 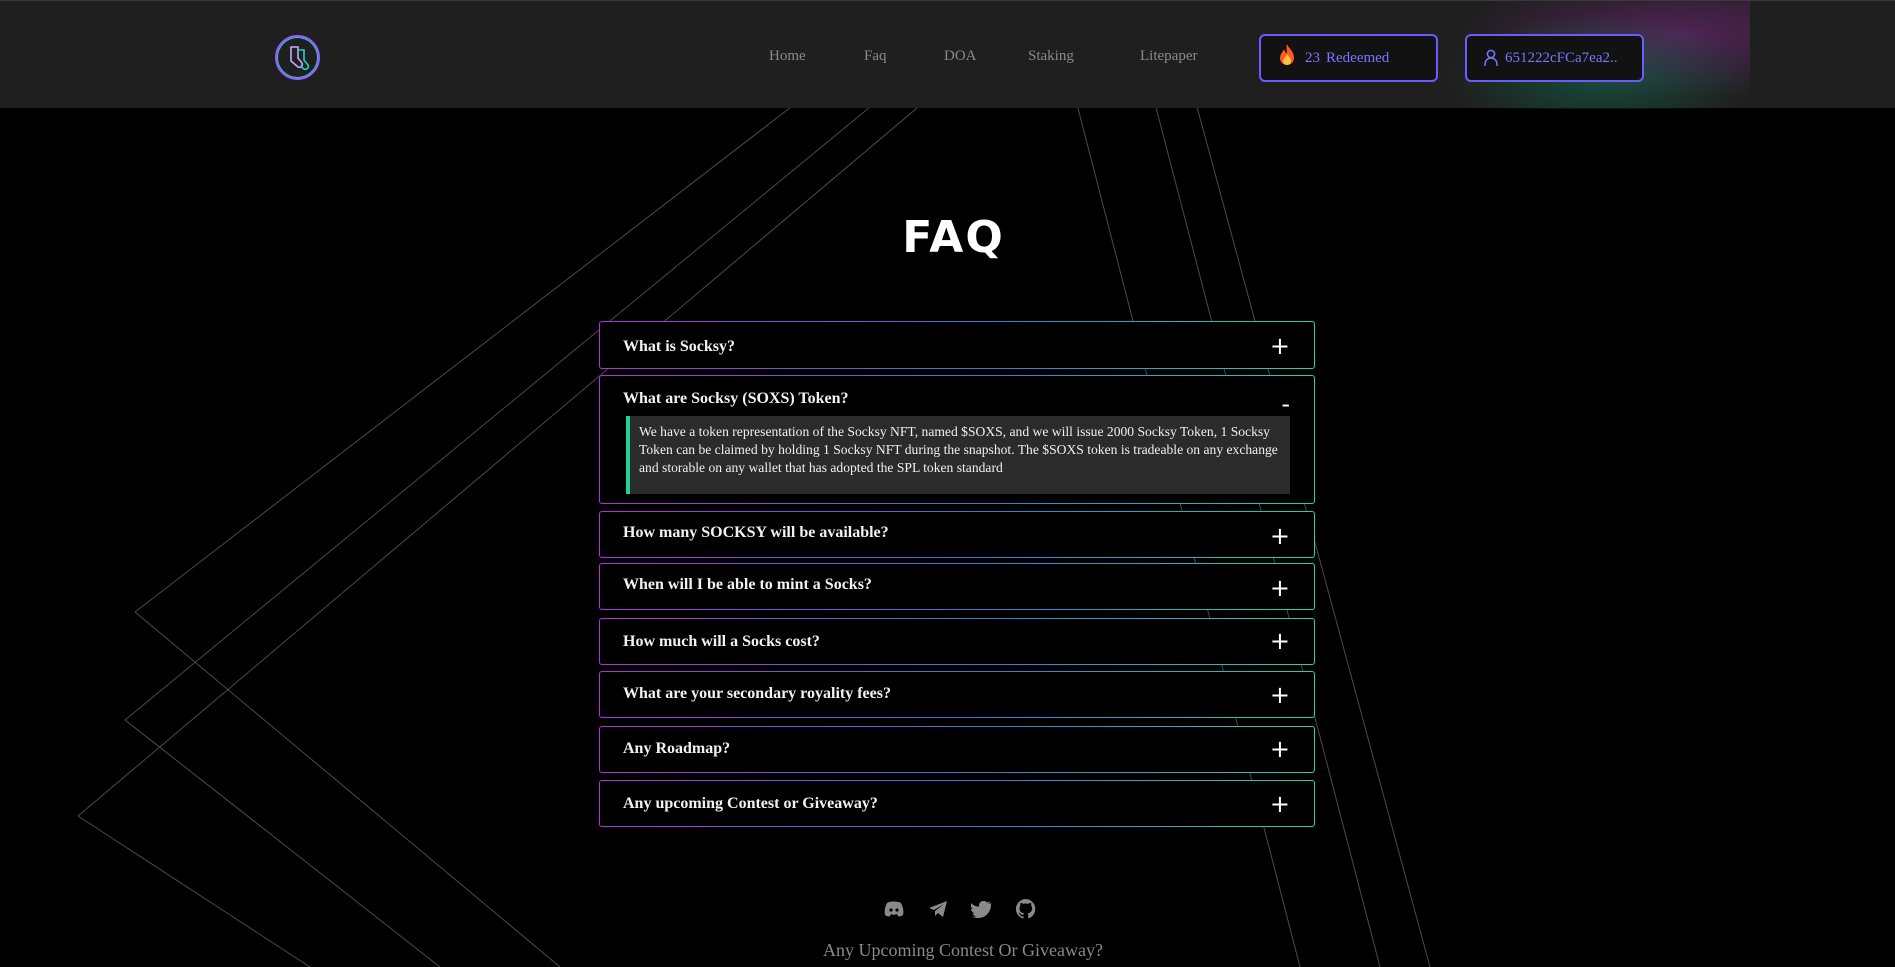 I want to click on telegram-icon, so click(x=938, y=909).